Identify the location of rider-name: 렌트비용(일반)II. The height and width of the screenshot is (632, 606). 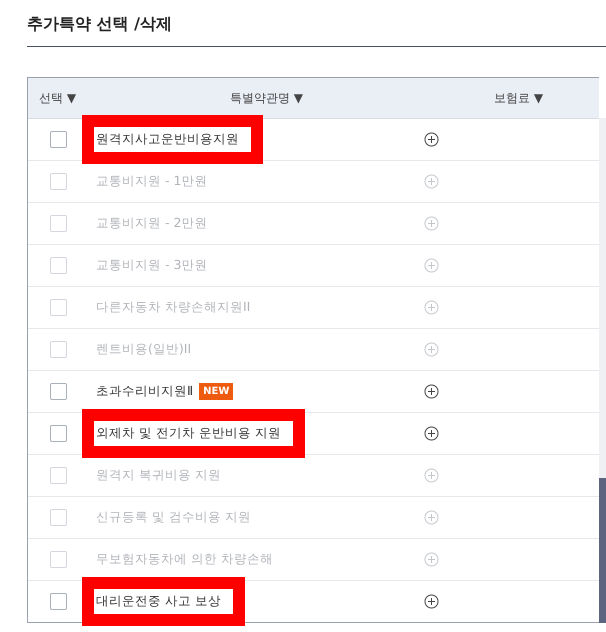
(144, 349).